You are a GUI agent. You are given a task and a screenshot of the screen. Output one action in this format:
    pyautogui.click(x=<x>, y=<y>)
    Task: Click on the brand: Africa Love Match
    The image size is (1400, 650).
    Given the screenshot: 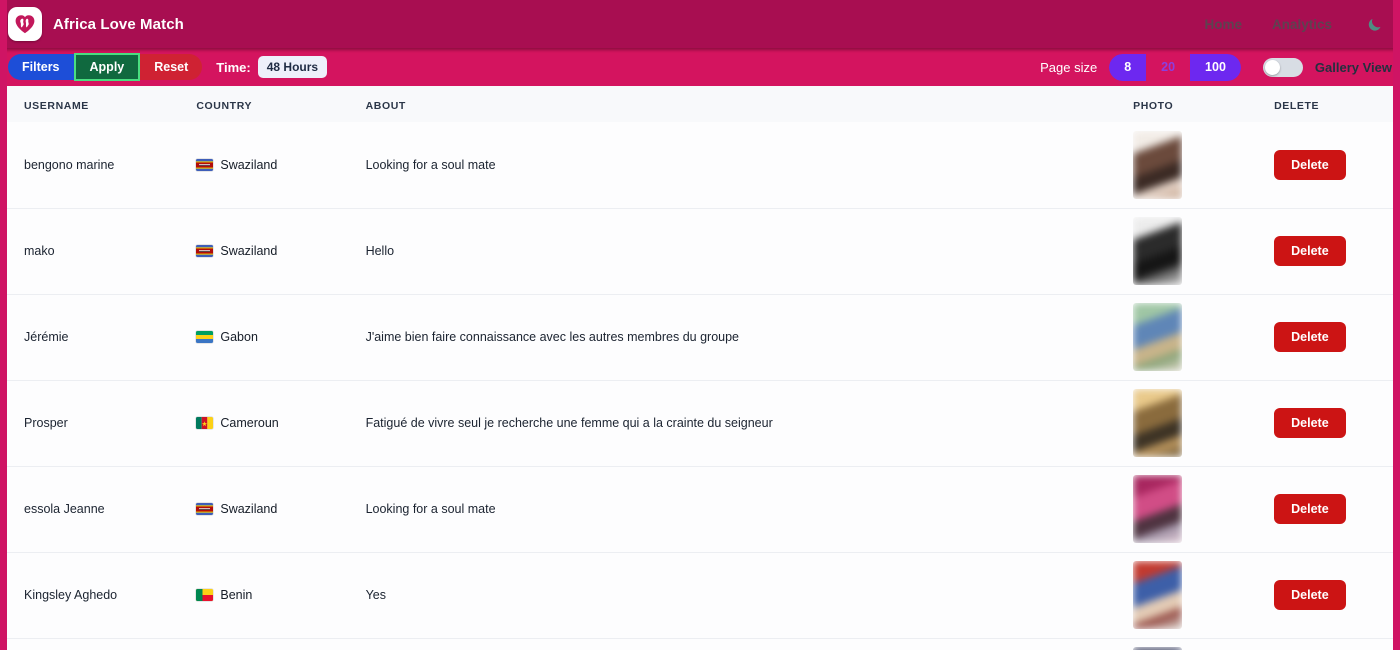 What is the action you would take?
    pyautogui.click(x=96, y=24)
    